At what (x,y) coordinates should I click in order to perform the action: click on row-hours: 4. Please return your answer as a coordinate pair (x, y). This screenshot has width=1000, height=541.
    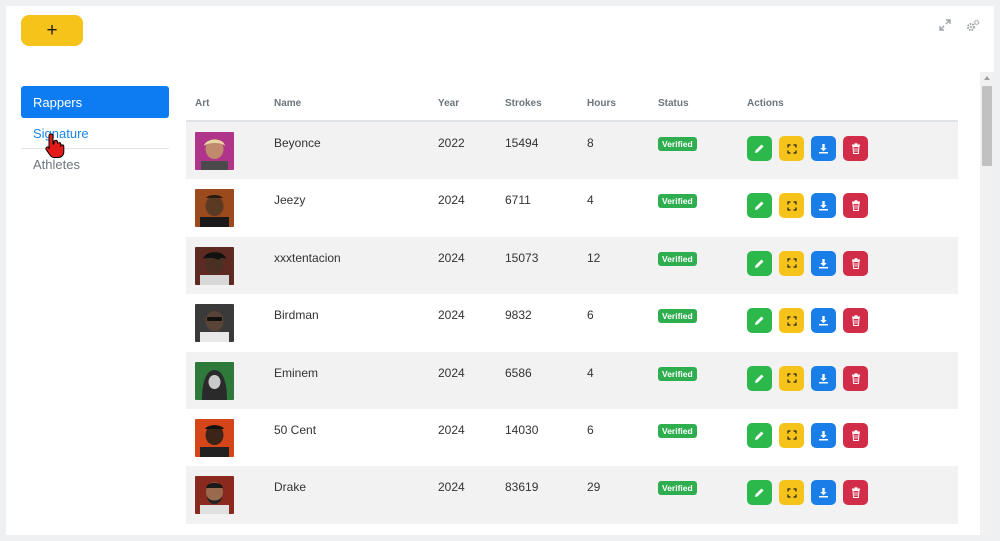
    Looking at the image, I should click on (590, 200).